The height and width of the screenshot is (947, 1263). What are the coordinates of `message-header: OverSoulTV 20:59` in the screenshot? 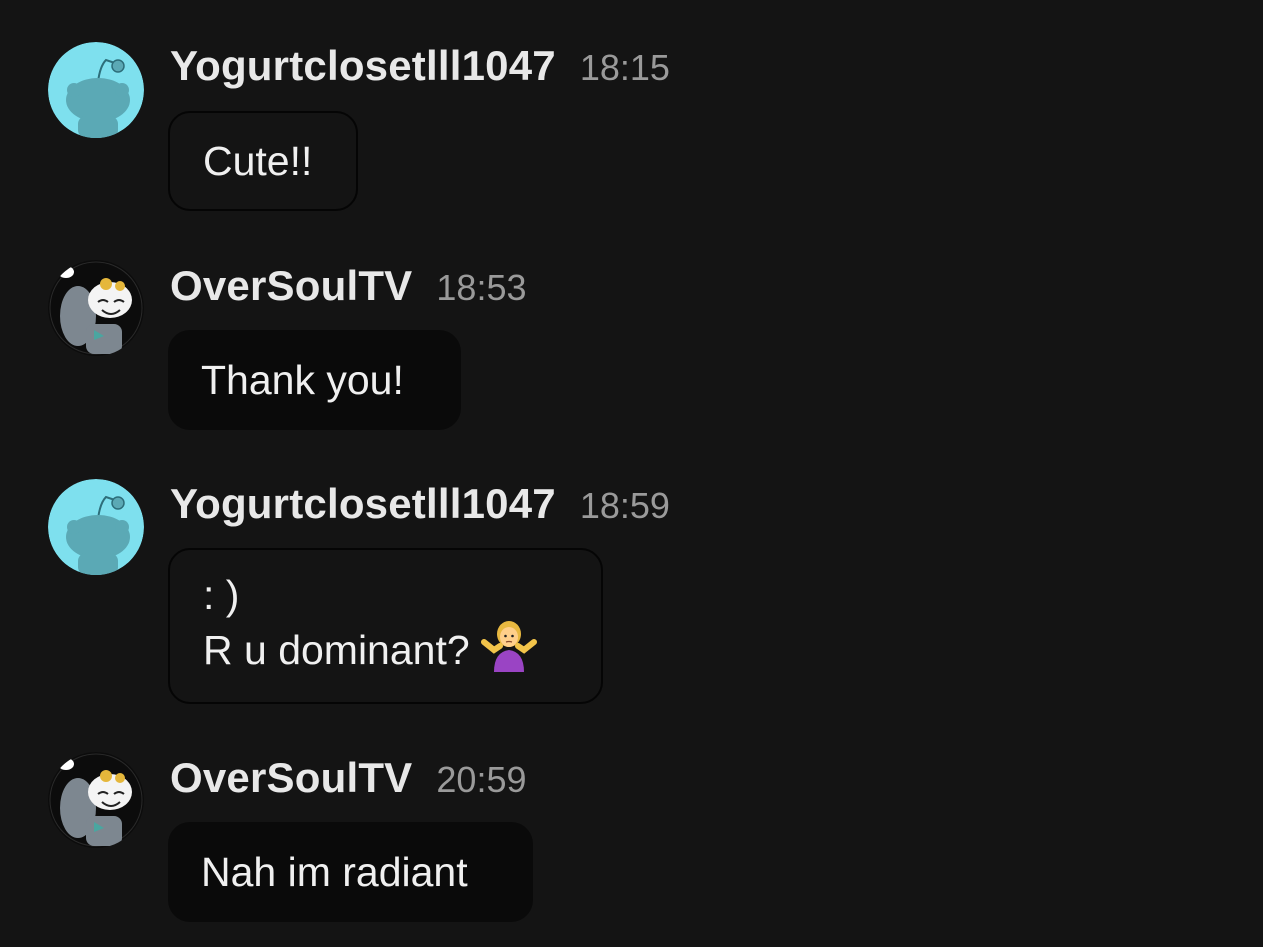 It's located at (348, 778).